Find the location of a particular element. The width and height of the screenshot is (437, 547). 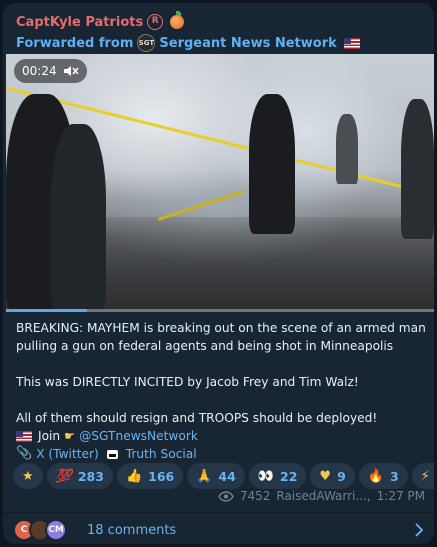

paperclip-icon: 📎 is located at coordinates (24, 453).